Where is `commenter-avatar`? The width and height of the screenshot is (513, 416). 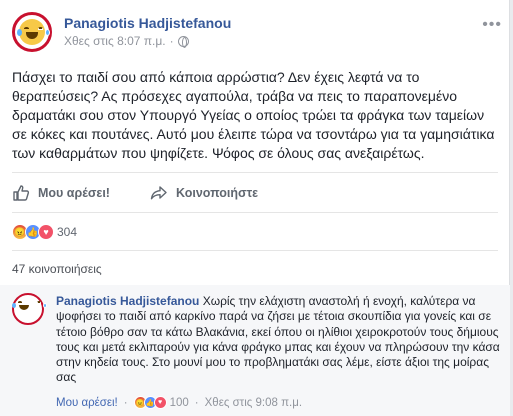
commenter-avatar is located at coordinates (29, 309).